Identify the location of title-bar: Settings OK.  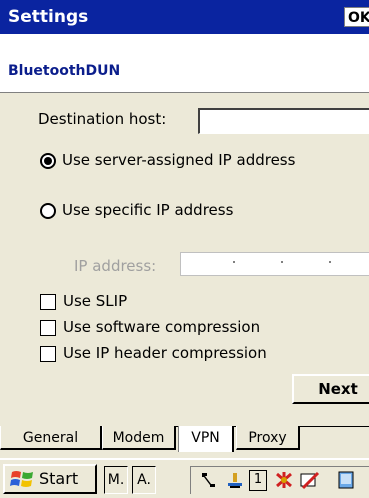
(184, 17).